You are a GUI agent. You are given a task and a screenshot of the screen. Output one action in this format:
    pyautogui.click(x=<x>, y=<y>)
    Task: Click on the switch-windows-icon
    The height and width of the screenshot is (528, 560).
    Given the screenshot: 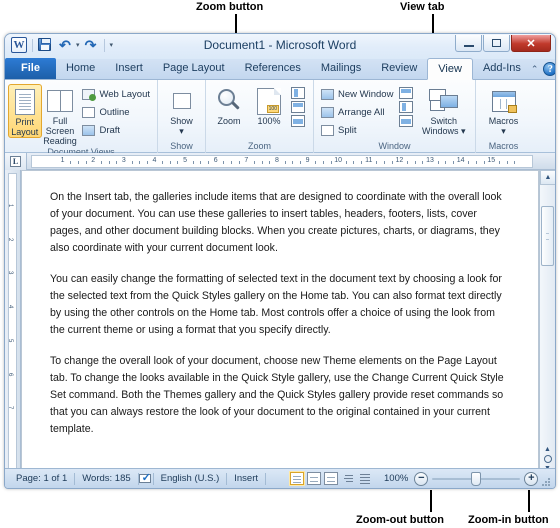 What is the action you would take?
    pyautogui.click(x=443, y=101)
    